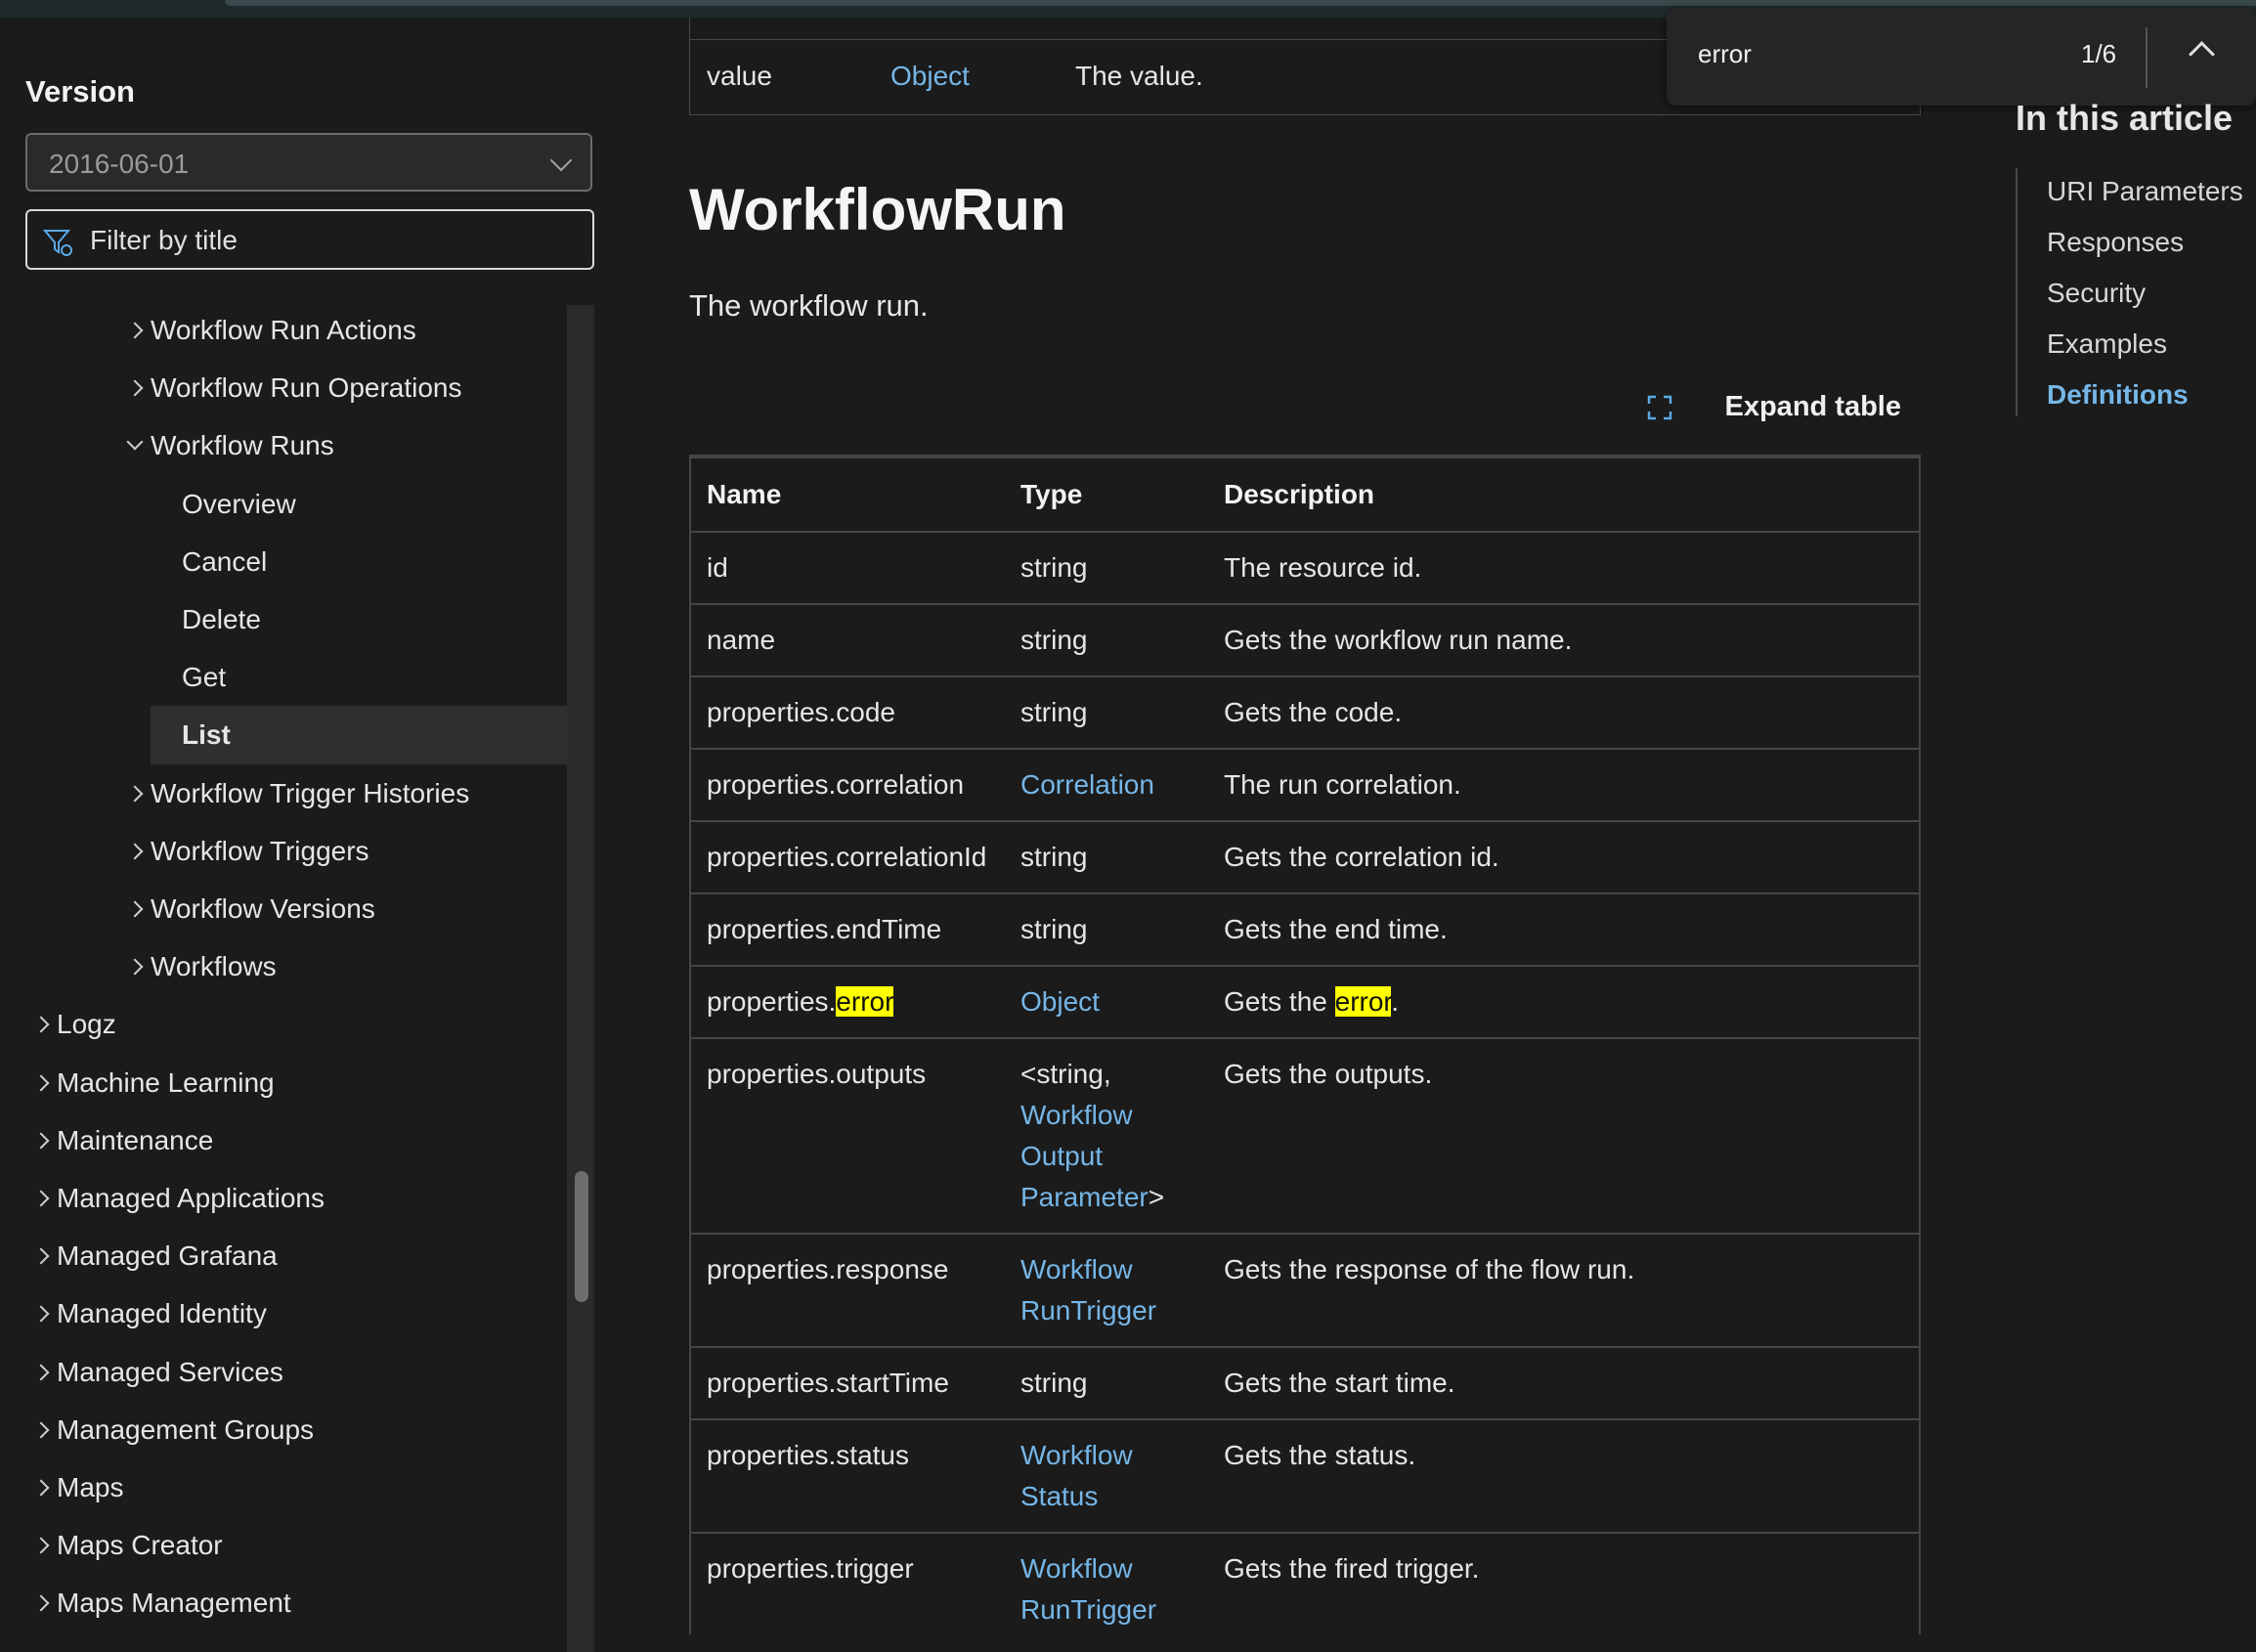 This screenshot has height=1652, width=2256. I want to click on toc-item: Maps Management, so click(283, 1603).